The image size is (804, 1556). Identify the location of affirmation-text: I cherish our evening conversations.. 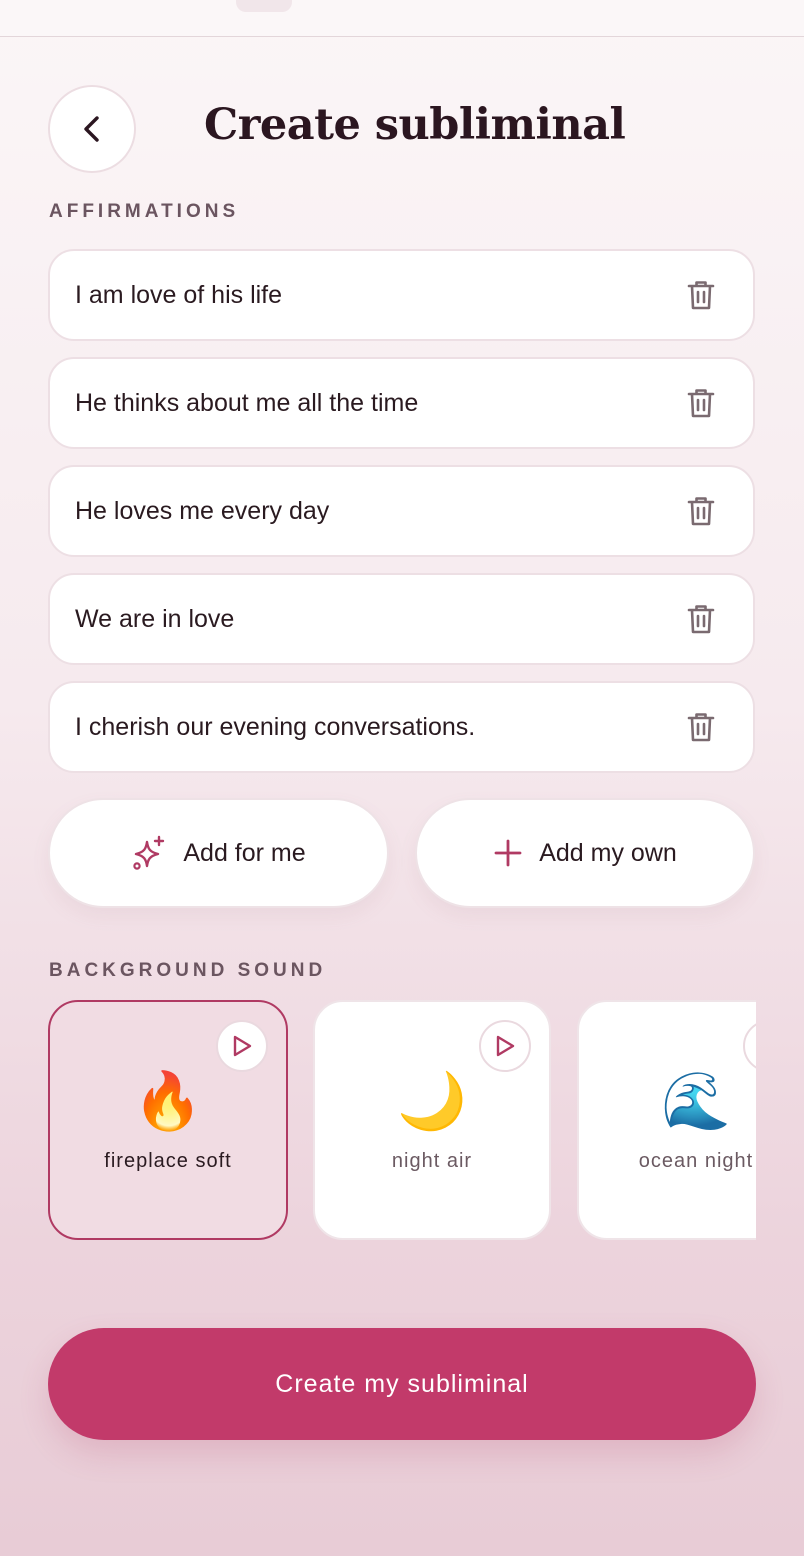
(275, 726).